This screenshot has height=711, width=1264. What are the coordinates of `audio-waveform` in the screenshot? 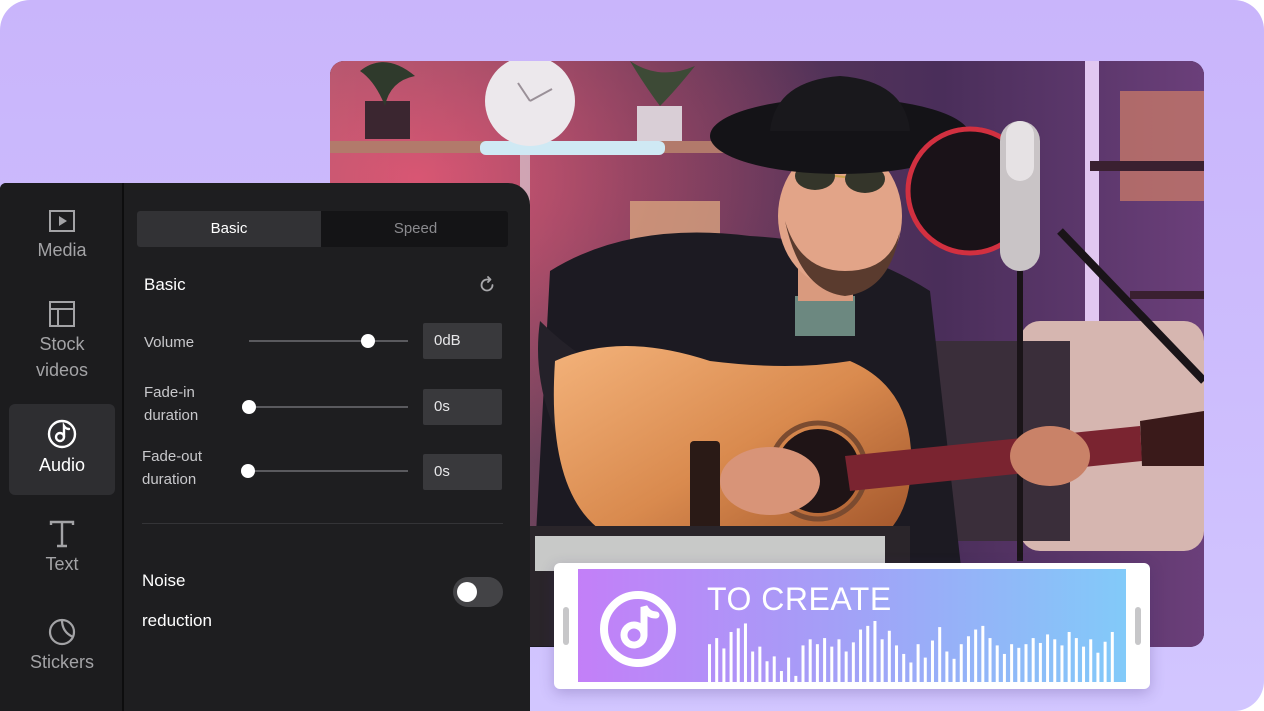 It's located at (911, 651).